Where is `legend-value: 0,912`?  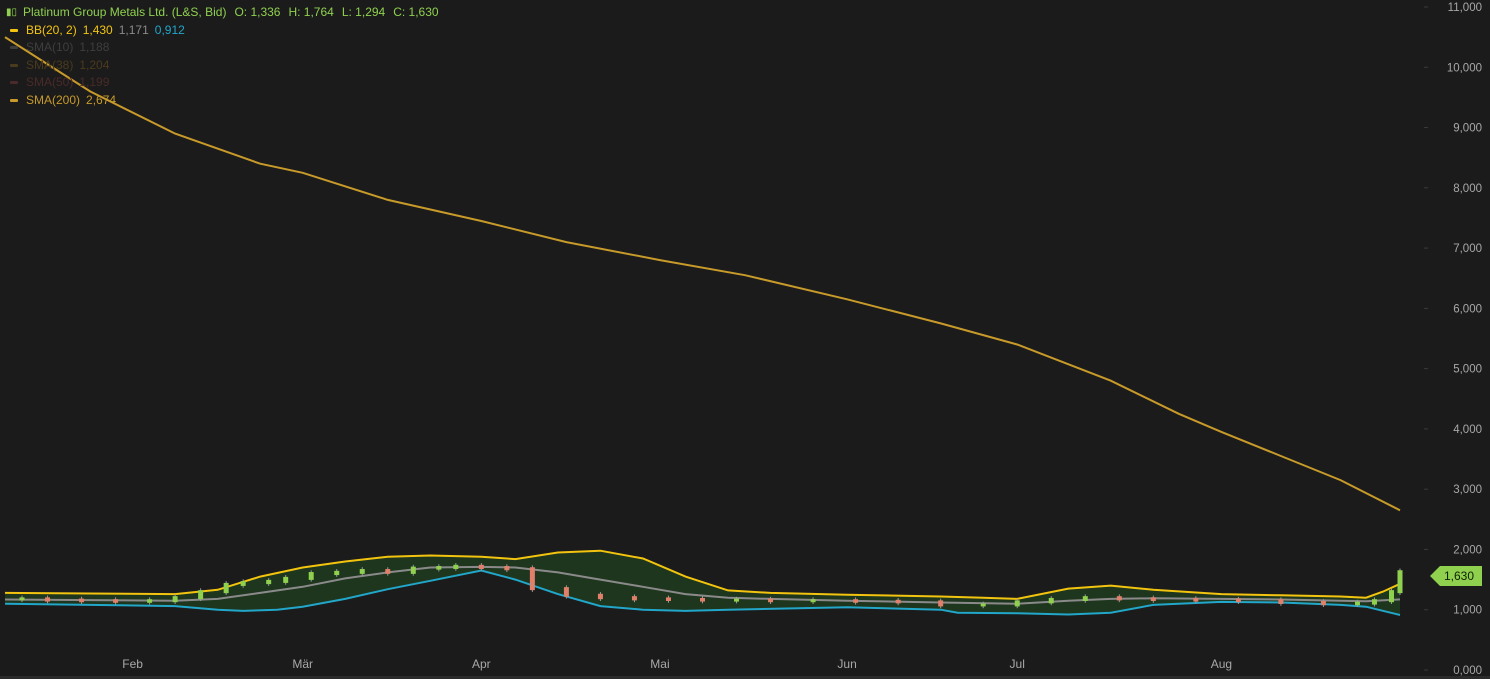
legend-value: 0,912 is located at coordinates (169, 29).